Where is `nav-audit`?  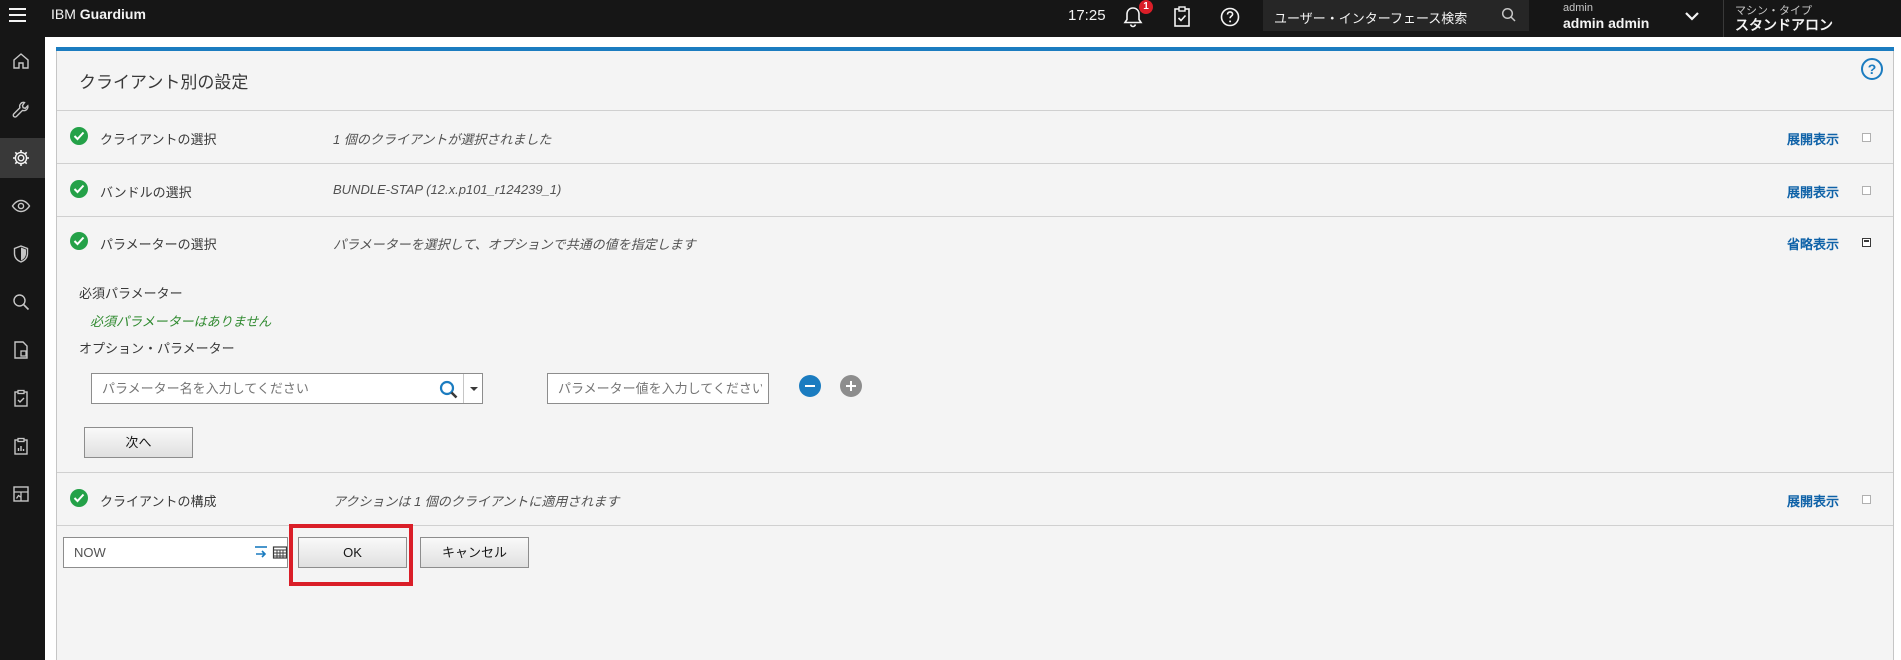
nav-audit is located at coordinates (22, 446).